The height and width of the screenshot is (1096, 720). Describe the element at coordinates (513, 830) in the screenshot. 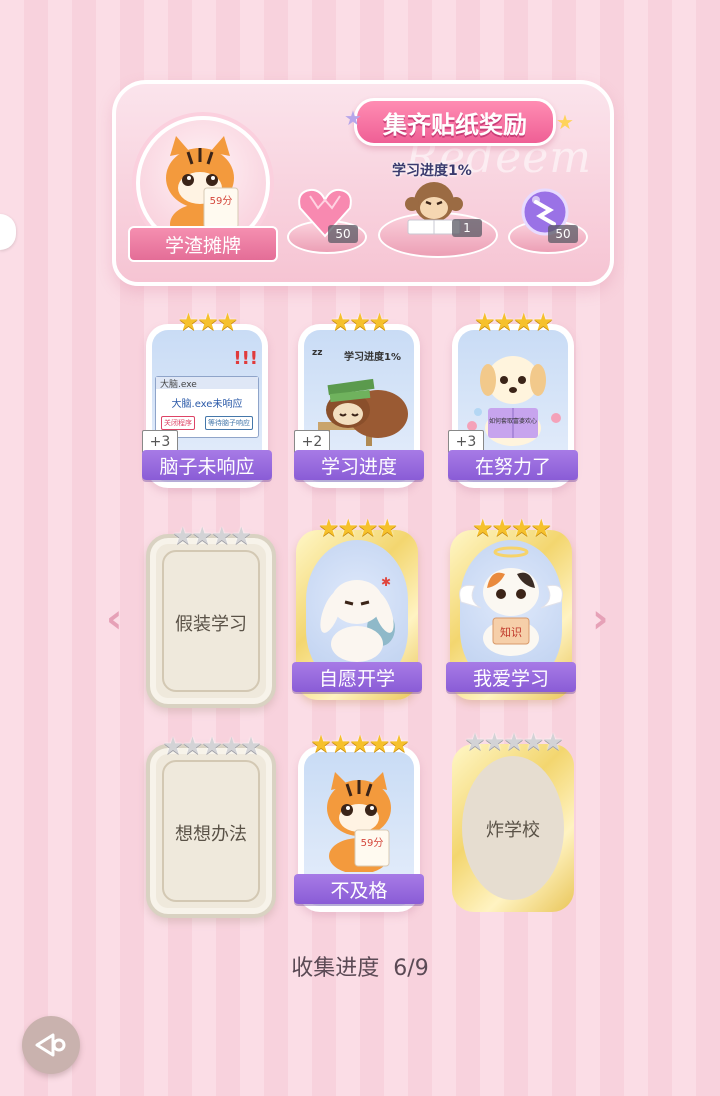

I see `card-name: 炸学校` at that location.